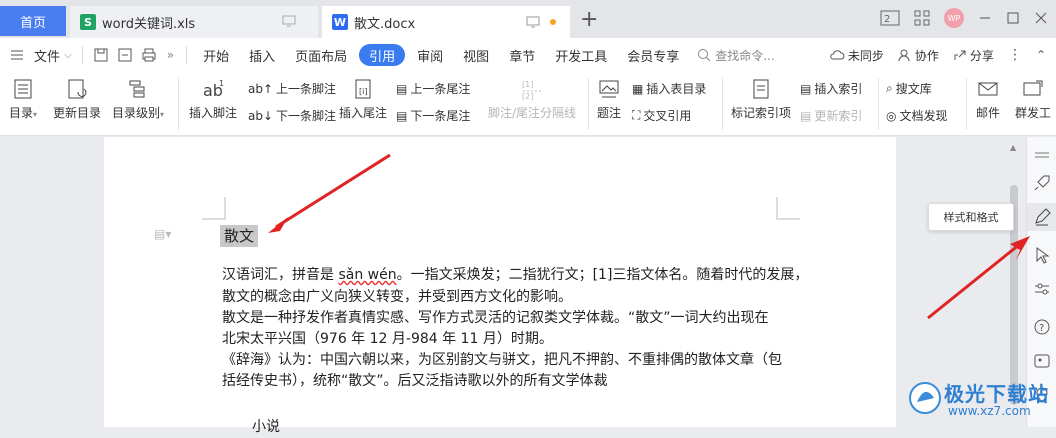  I want to click on menu-page-layout: 页面布局, so click(321, 55).